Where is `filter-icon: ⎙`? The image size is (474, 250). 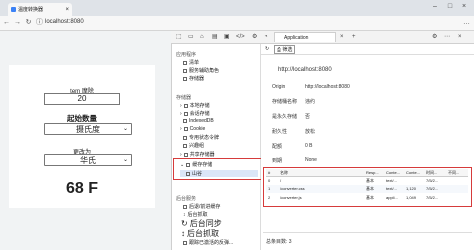
filter-icon: ⎙ is located at coordinates (279, 50).